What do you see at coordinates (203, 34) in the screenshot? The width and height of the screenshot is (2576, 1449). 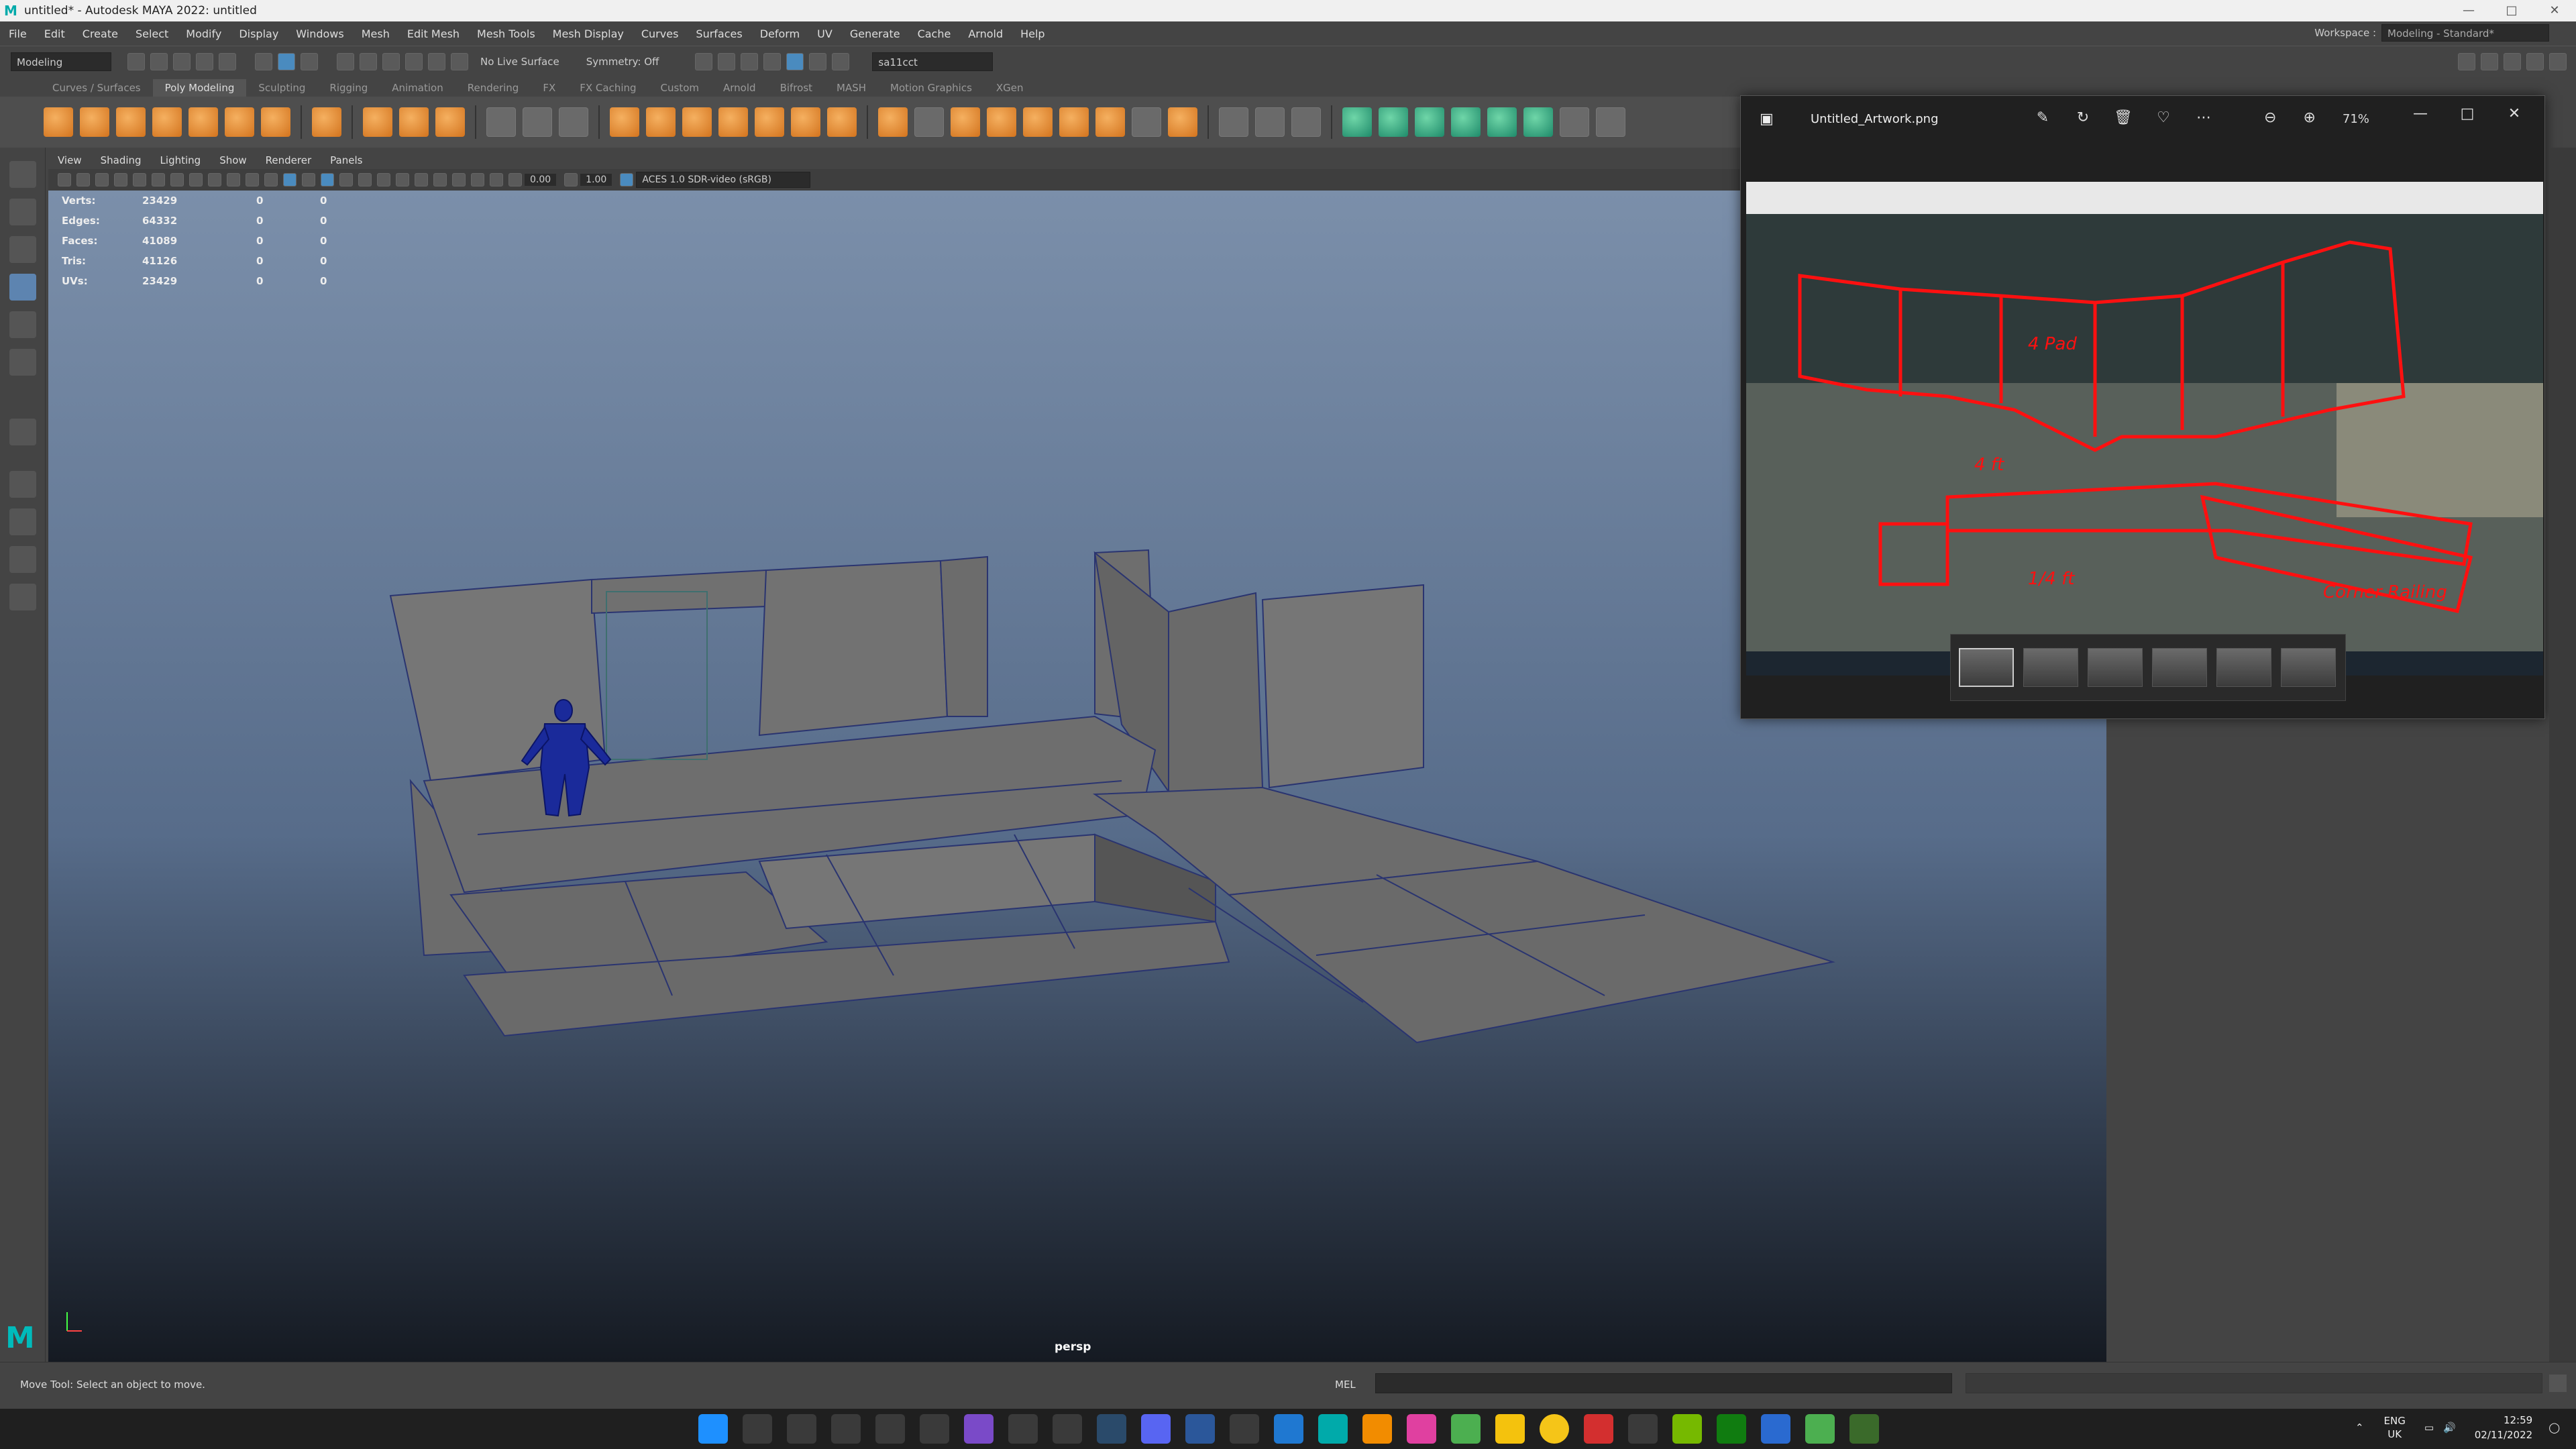 I see `menu-modify: Modify` at bounding box center [203, 34].